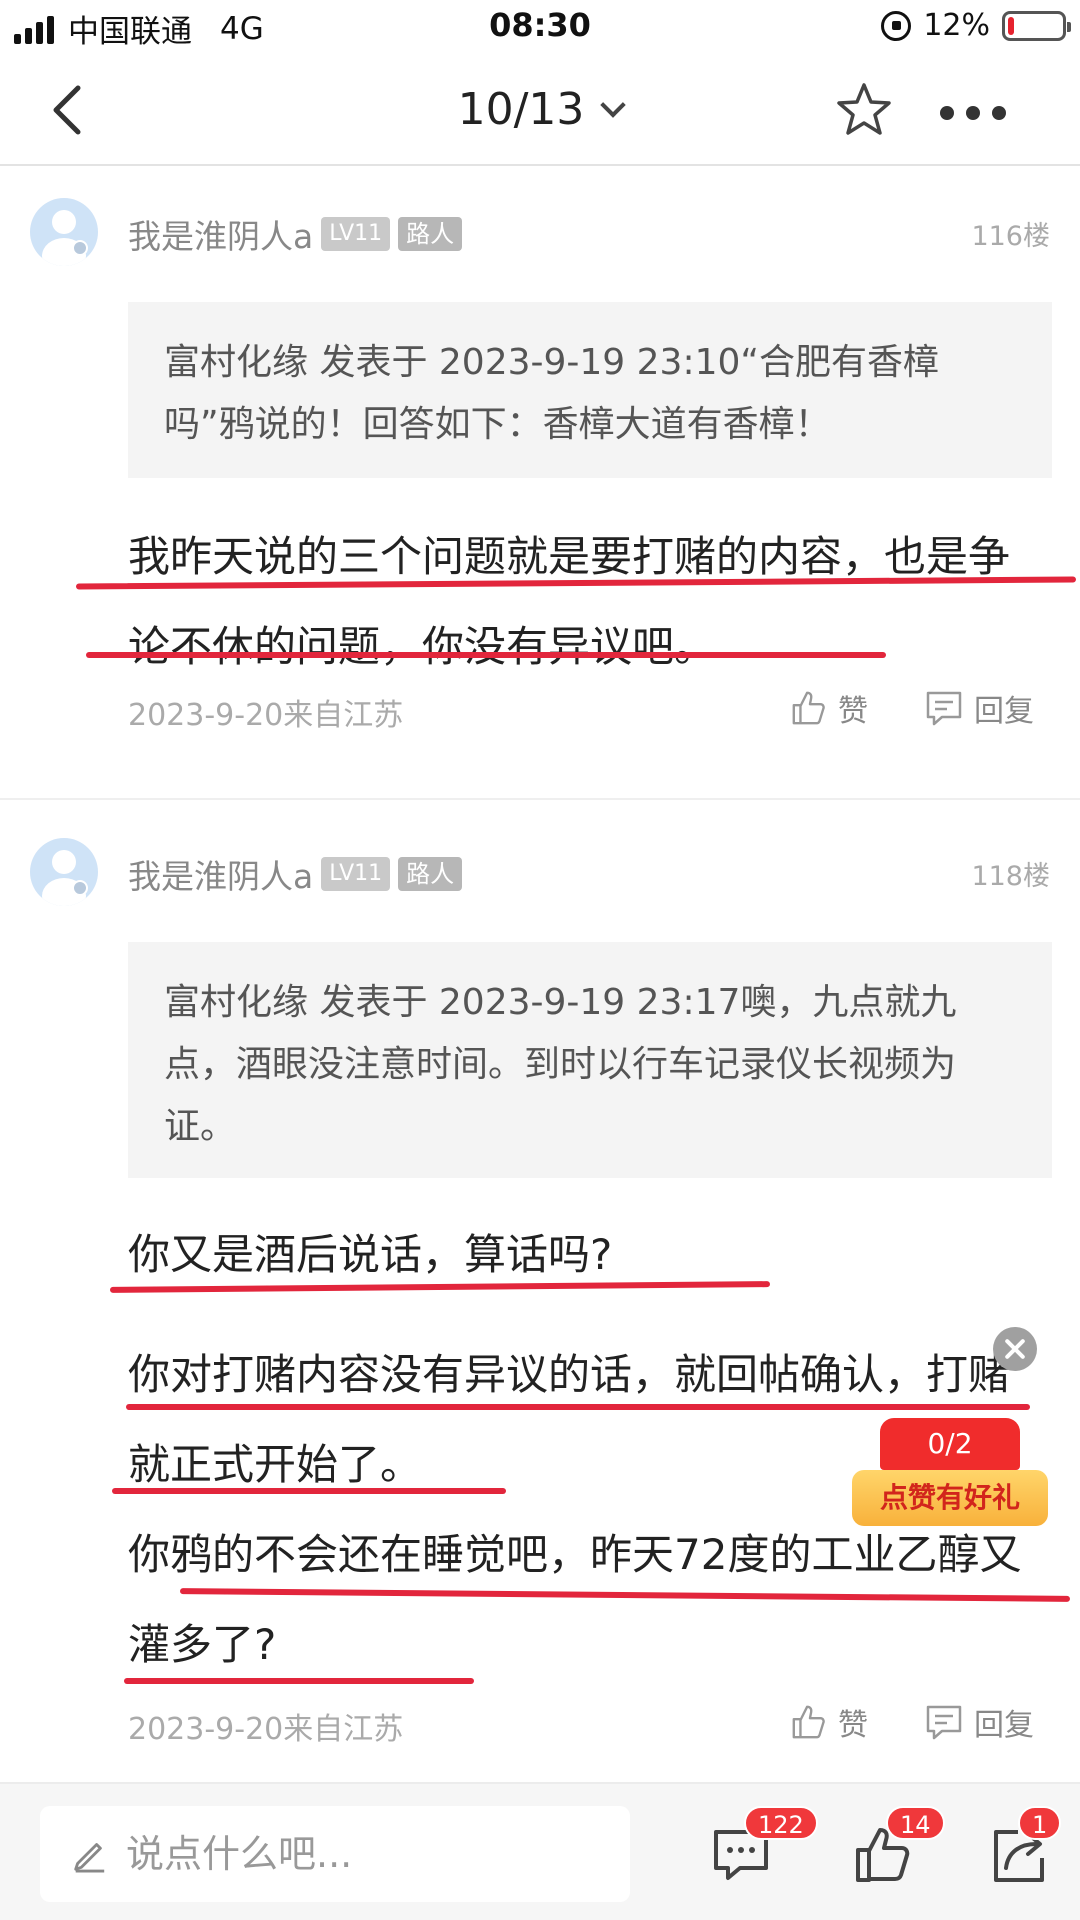 The height and width of the screenshot is (1920, 1080). Describe the element at coordinates (1010, 876) in the screenshot. I see `floor-number: 118楼` at that location.